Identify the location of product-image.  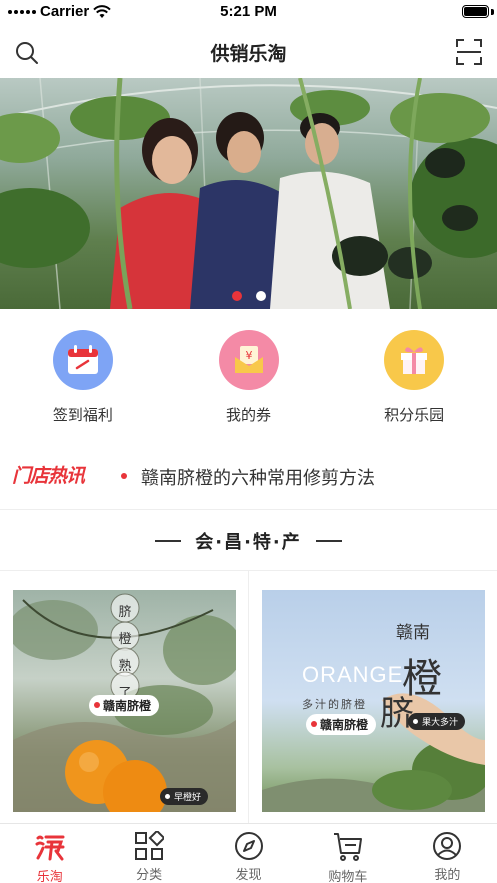
(373, 752).